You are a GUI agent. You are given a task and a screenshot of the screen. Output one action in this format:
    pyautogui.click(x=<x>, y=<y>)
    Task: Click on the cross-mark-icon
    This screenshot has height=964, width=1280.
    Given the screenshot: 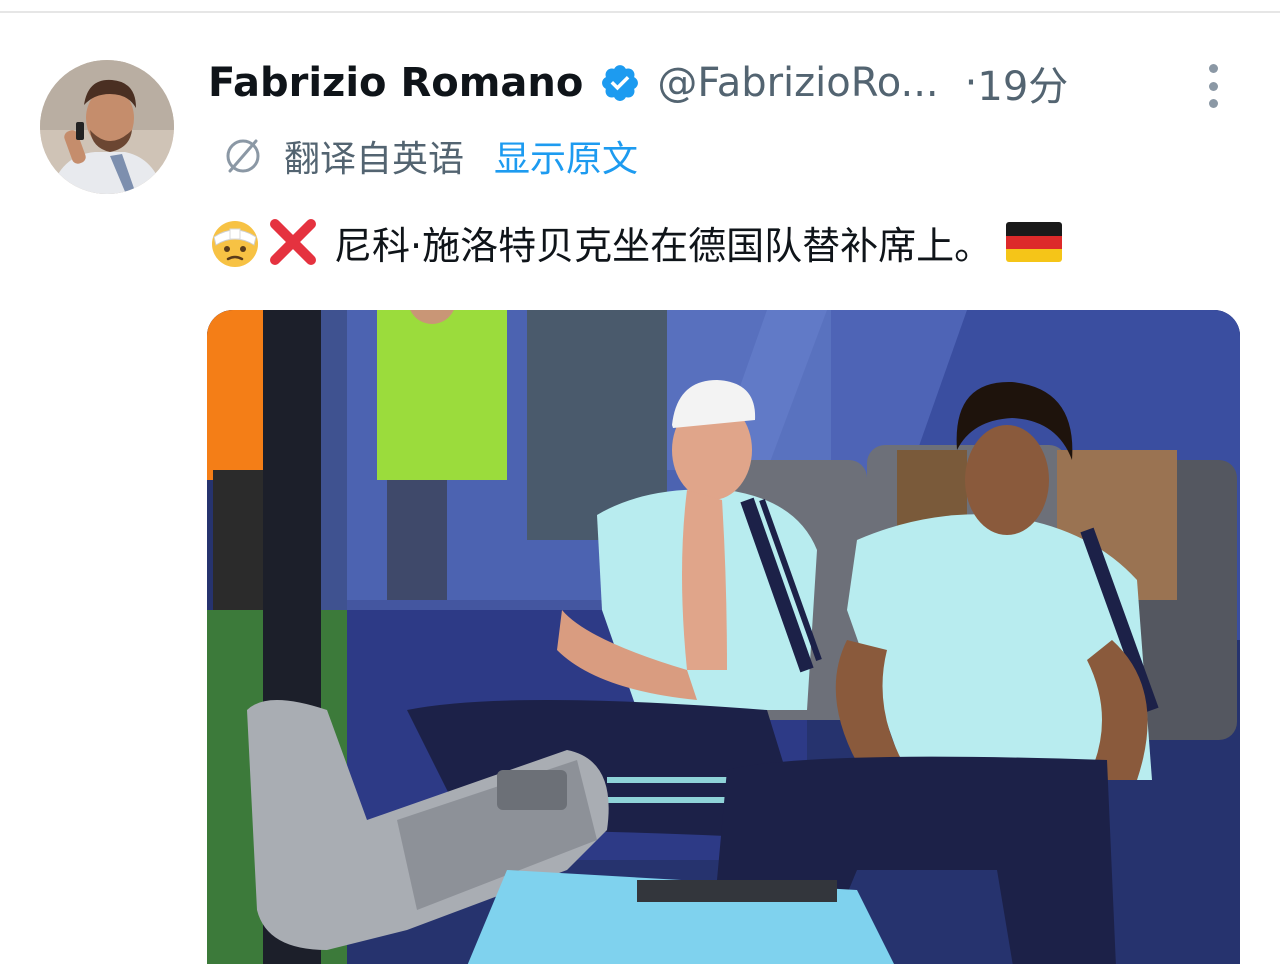 What is the action you would take?
    pyautogui.click(x=293, y=242)
    